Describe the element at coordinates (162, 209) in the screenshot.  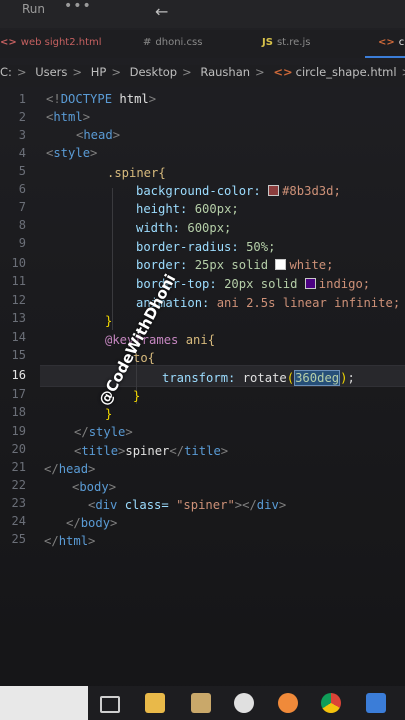
I see `code-token: height:` at that location.